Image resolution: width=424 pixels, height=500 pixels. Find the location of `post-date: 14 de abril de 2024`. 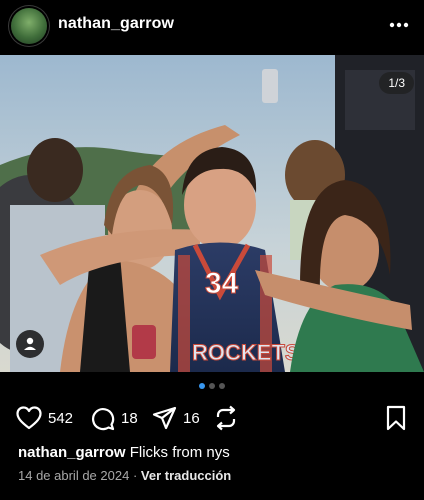

post-date: 14 de abril de 2024 is located at coordinates (74, 475).